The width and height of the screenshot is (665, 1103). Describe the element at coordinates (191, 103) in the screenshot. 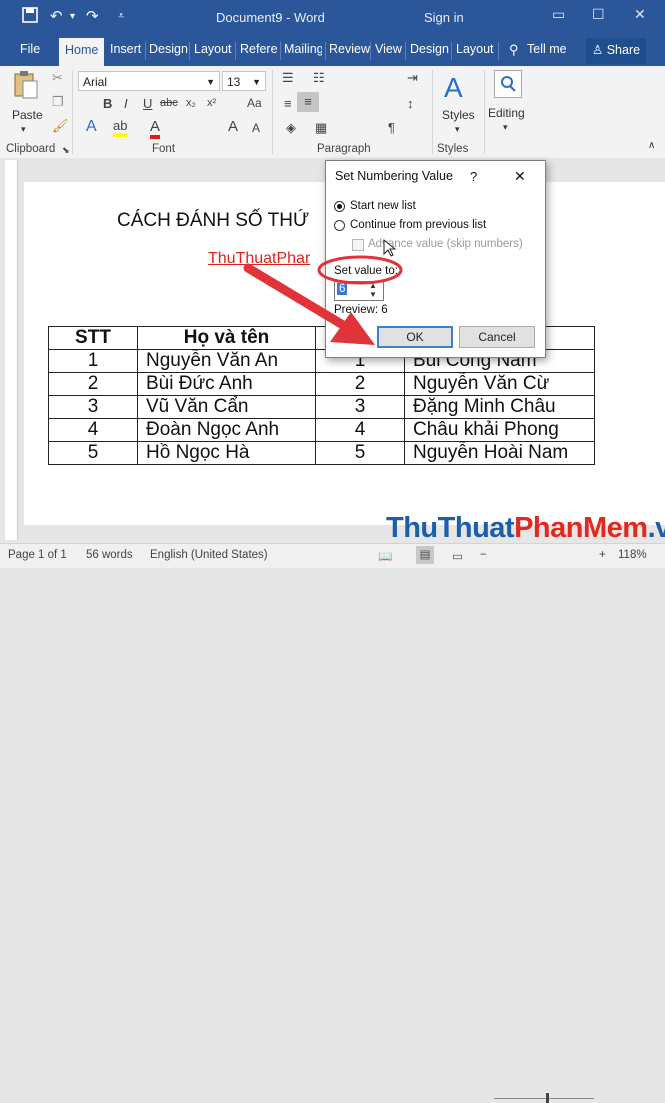

I see `subscript-icon: x₂` at that location.